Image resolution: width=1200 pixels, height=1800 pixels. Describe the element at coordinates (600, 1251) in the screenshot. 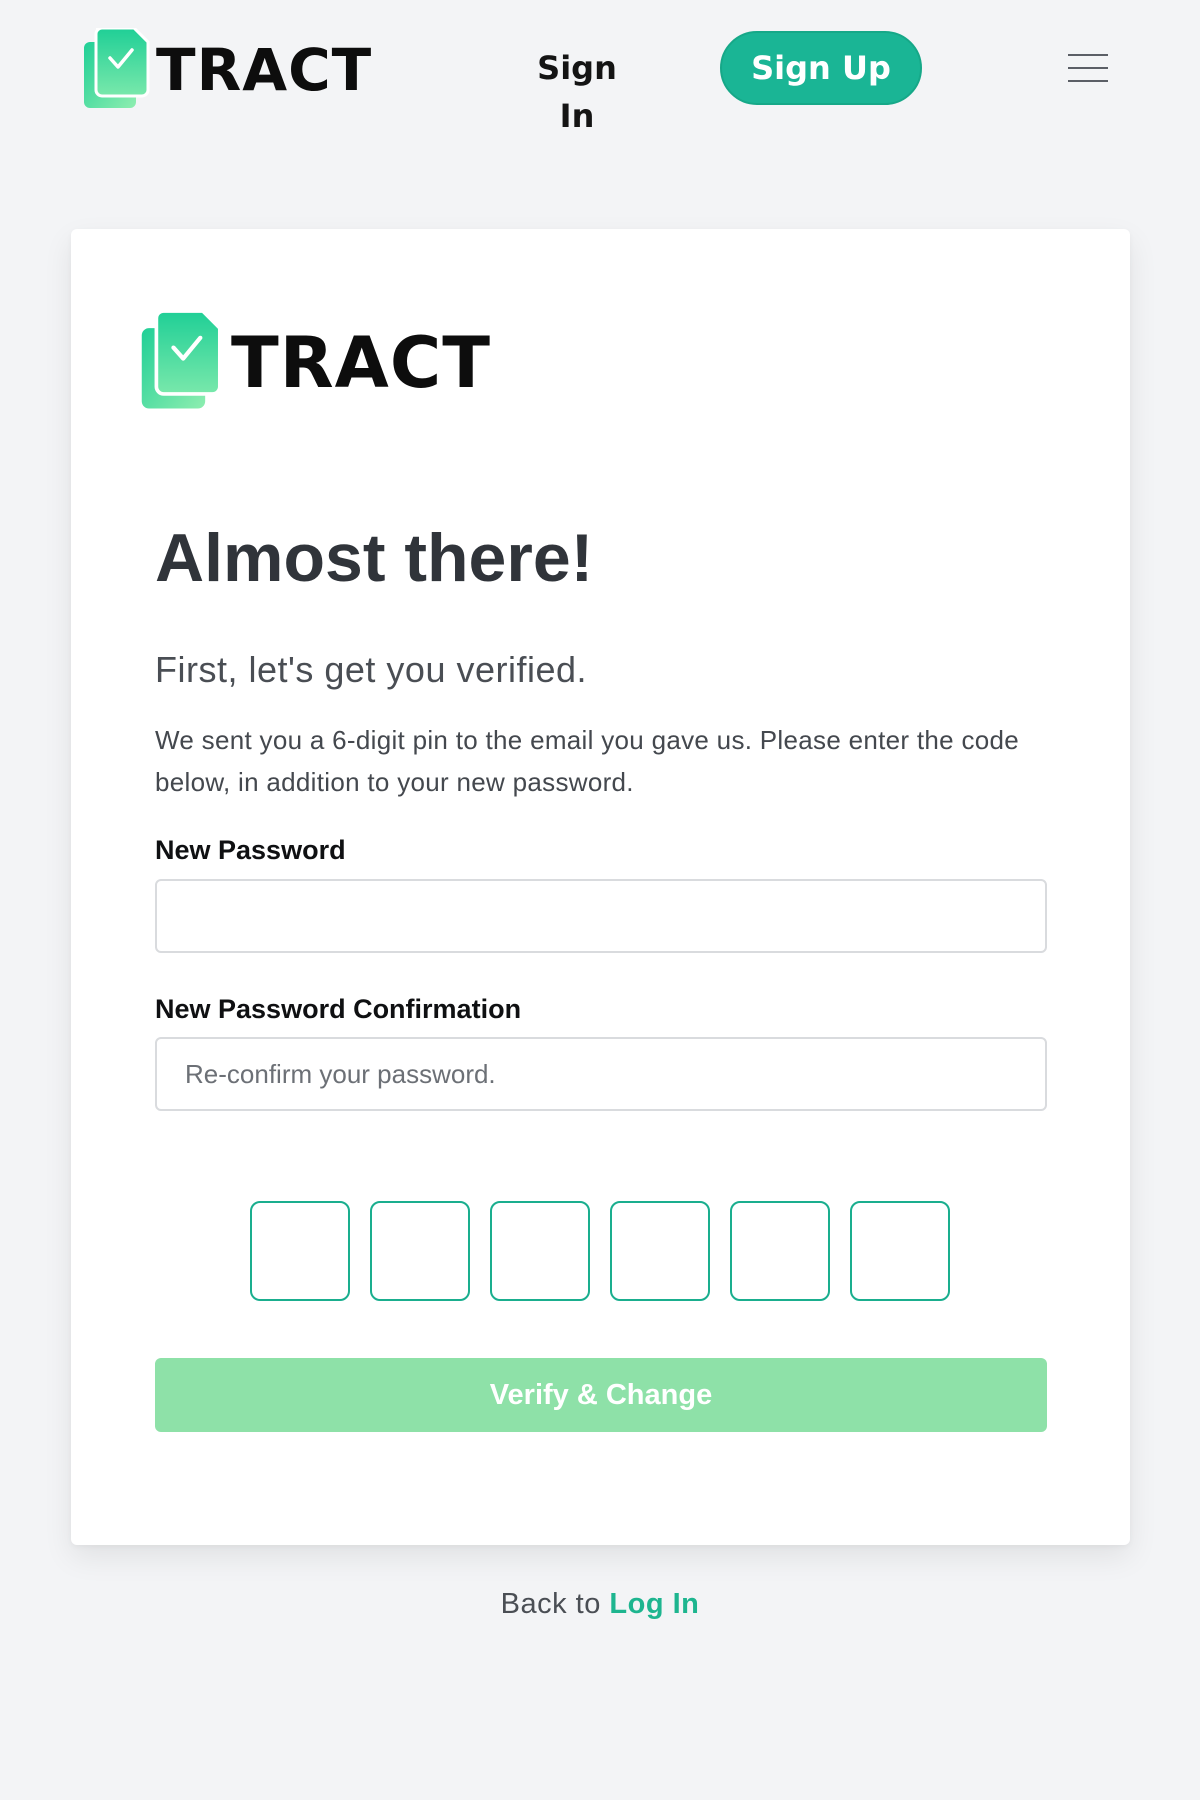

I see `pin-code-inputs` at that location.